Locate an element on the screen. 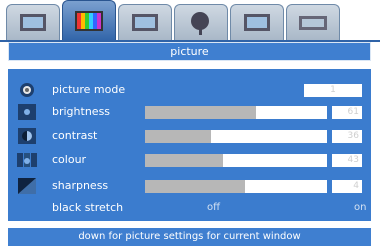  row-brightness: brightness 61 is located at coordinates (189, 112).